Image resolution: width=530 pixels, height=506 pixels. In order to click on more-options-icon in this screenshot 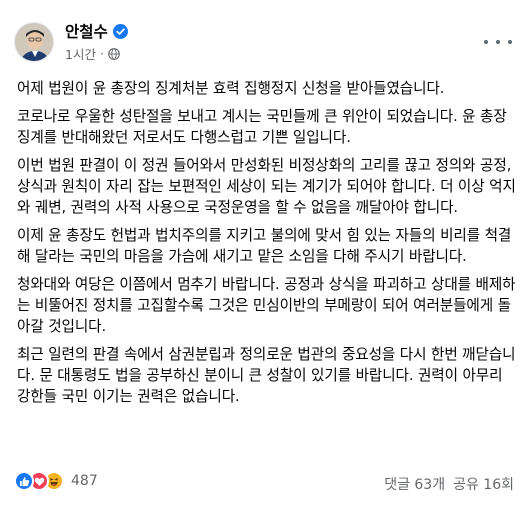, I will do `click(498, 42)`.